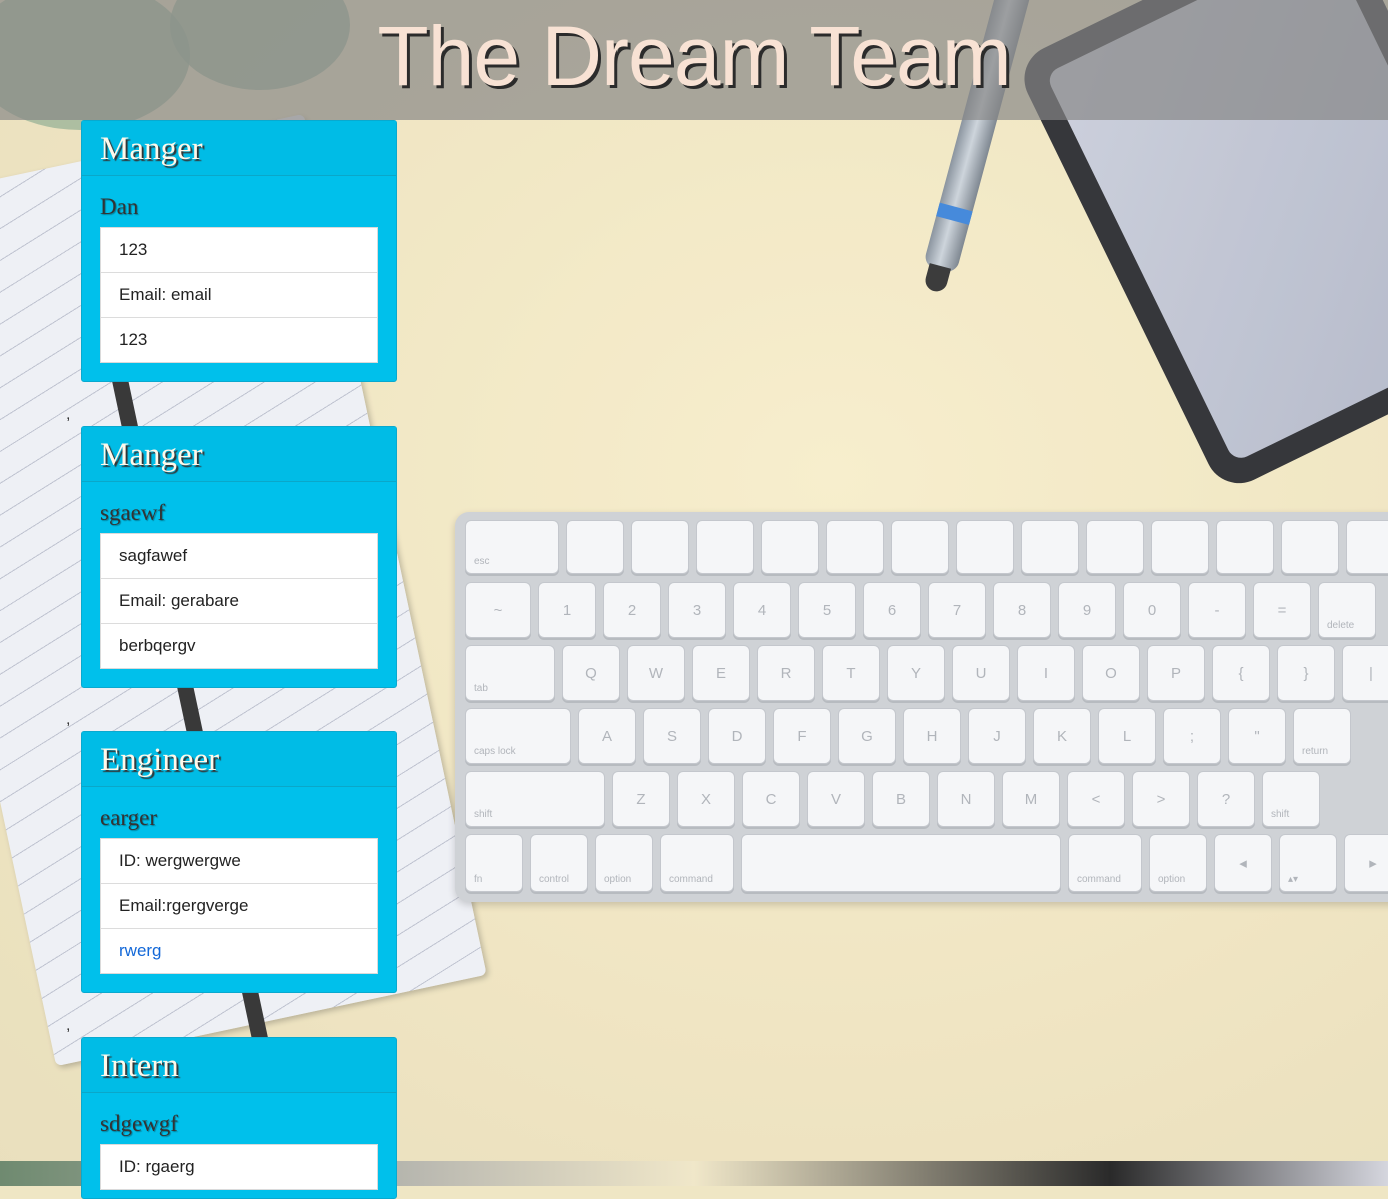  I want to click on card-details-list: ID: rgaerg, so click(239, 1167).